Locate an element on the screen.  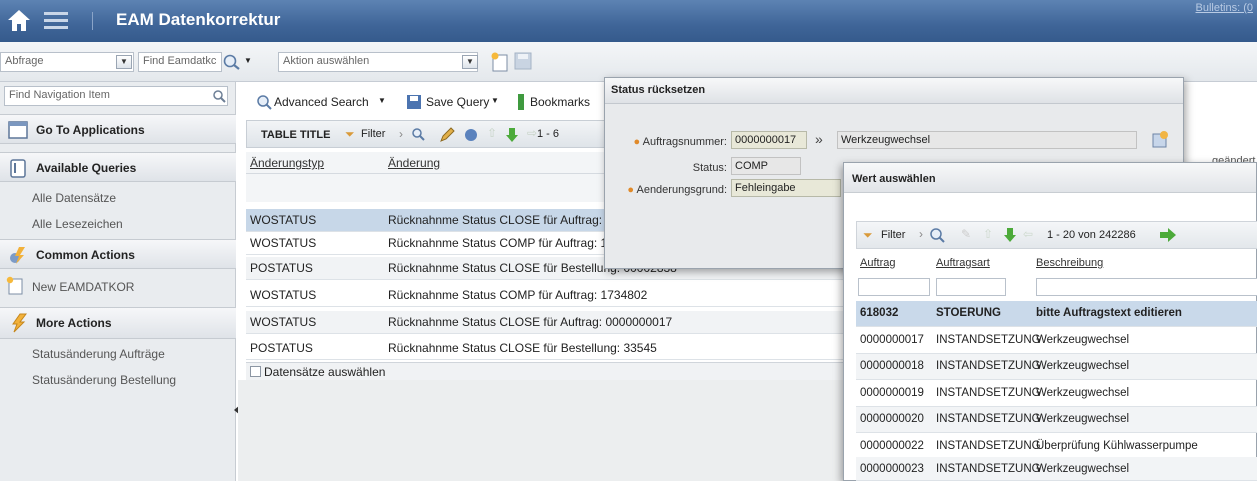
select-records-checkbox is located at coordinates (255, 371).